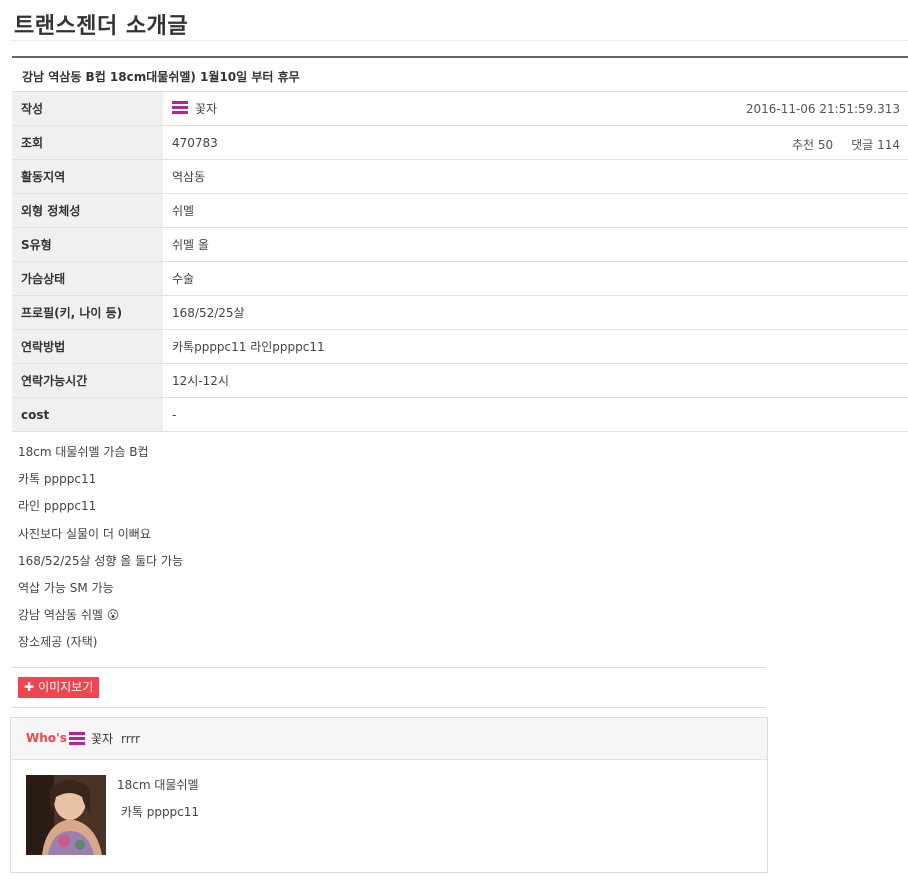 This screenshot has width=908, height=880. Describe the element at coordinates (389, 707) in the screenshot. I see `button-divider` at that location.